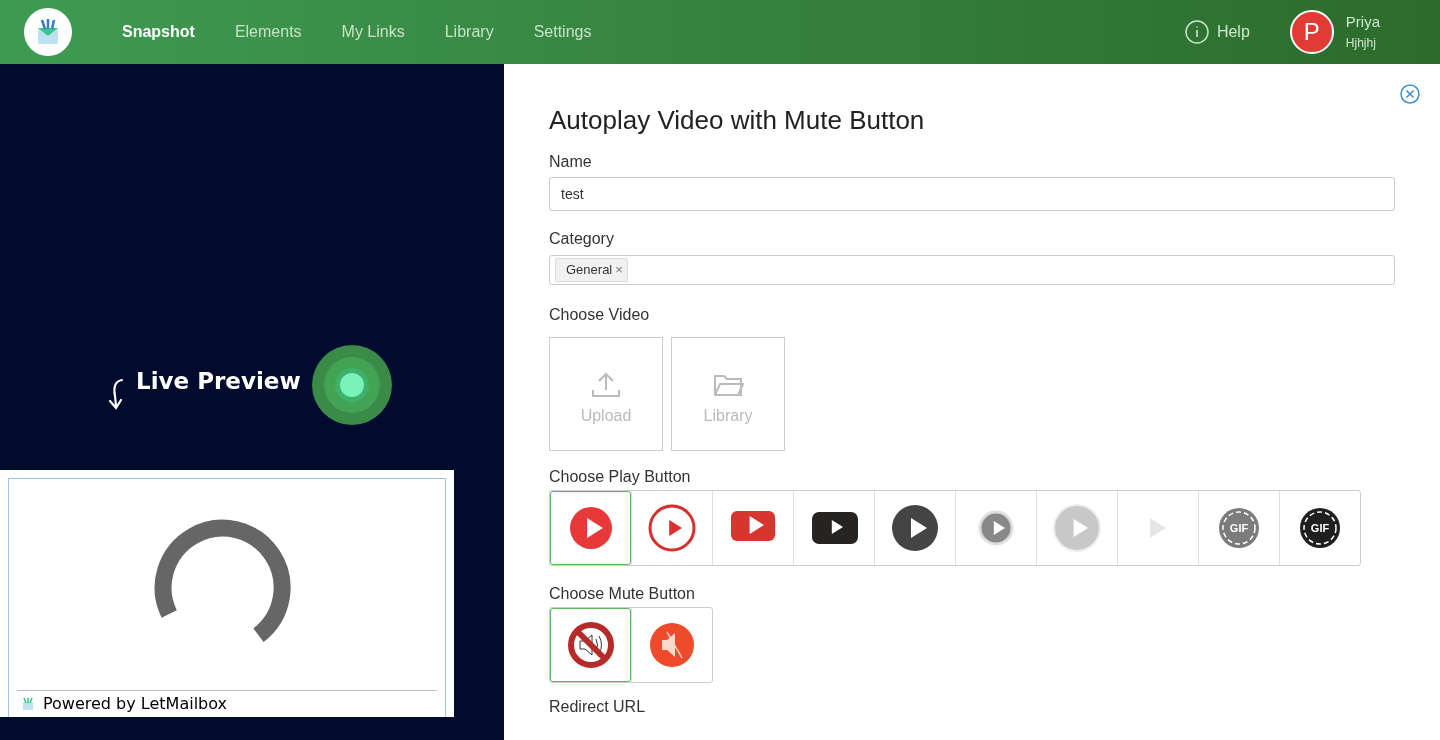 The height and width of the screenshot is (740, 1440). I want to click on user-subtitle: Hjhjhj, so click(1361, 43).